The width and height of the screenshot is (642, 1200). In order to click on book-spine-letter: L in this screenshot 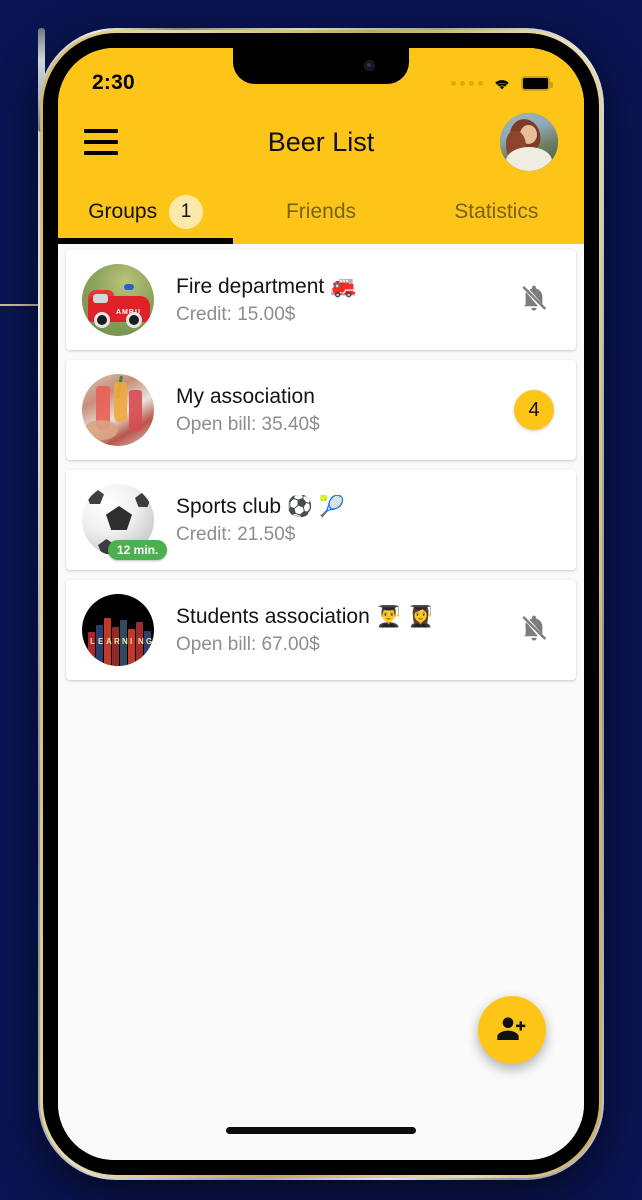, I will do `click(92, 641)`.